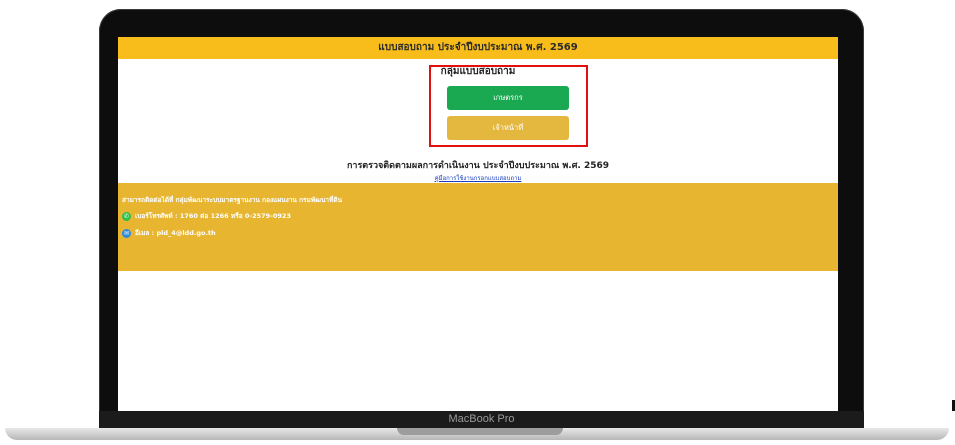 The width and height of the screenshot is (955, 445). What do you see at coordinates (508, 106) in the screenshot?
I see `highlight-annotation-box` at bounding box center [508, 106].